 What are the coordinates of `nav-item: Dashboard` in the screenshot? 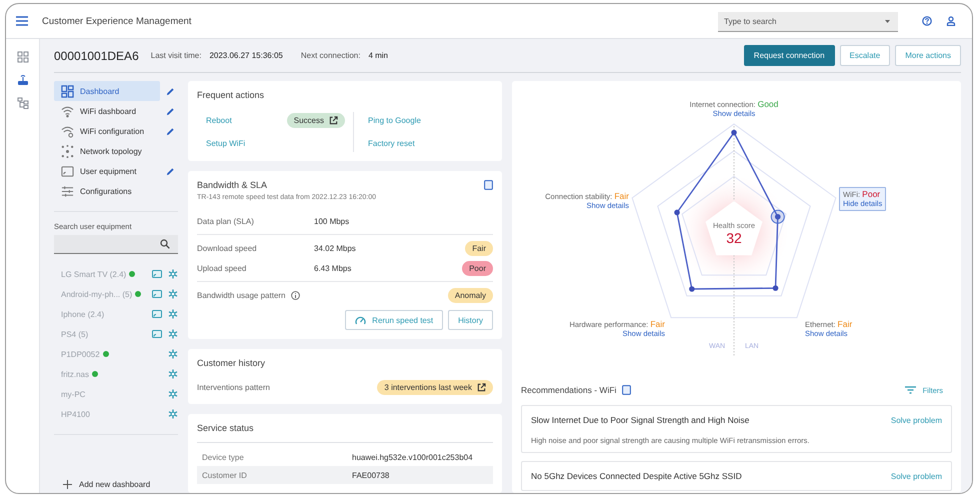 It's located at (107, 91).